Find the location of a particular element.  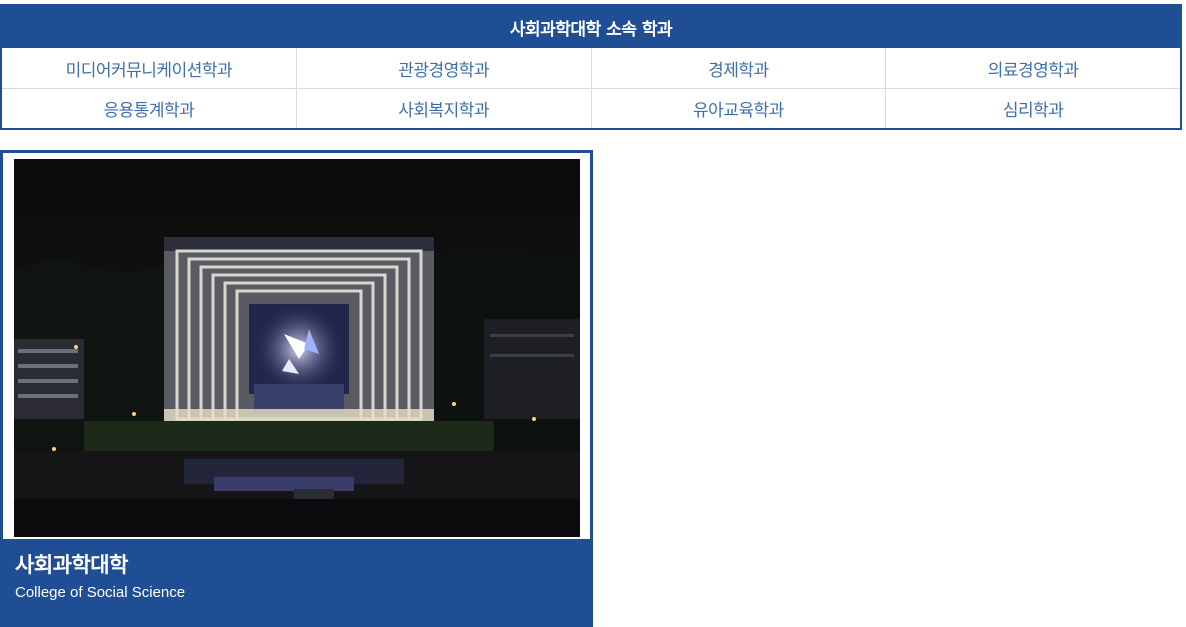

college-title: 사회과학대학 is located at coordinates (71, 565).